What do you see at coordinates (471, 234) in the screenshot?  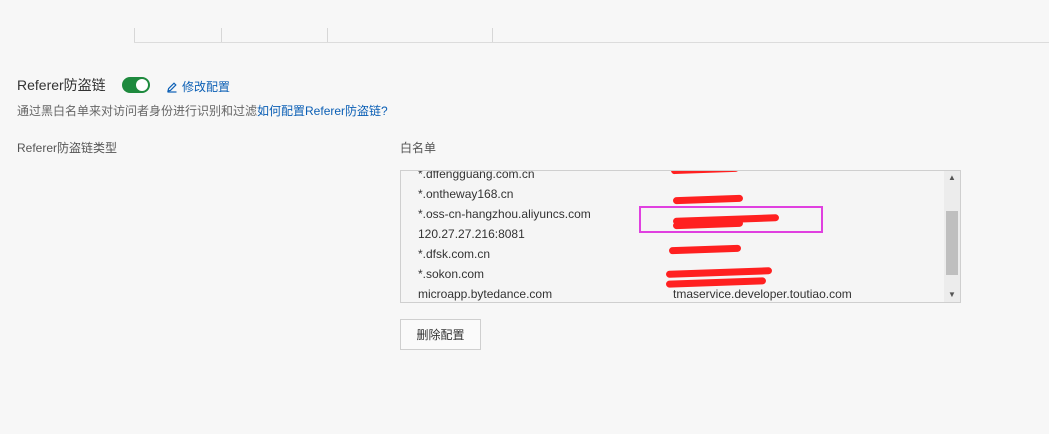 I see `whitelist-domain: 120.27.27.216:8081` at bounding box center [471, 234].